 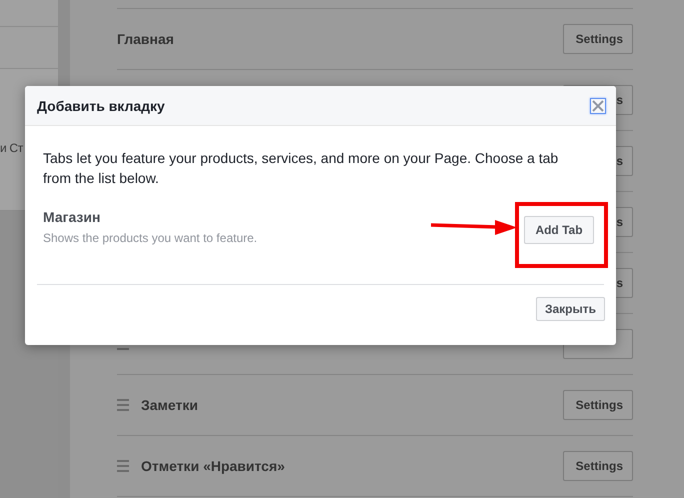 I want to click on tab-option-name: Магазин, so click(x=72, y=217).